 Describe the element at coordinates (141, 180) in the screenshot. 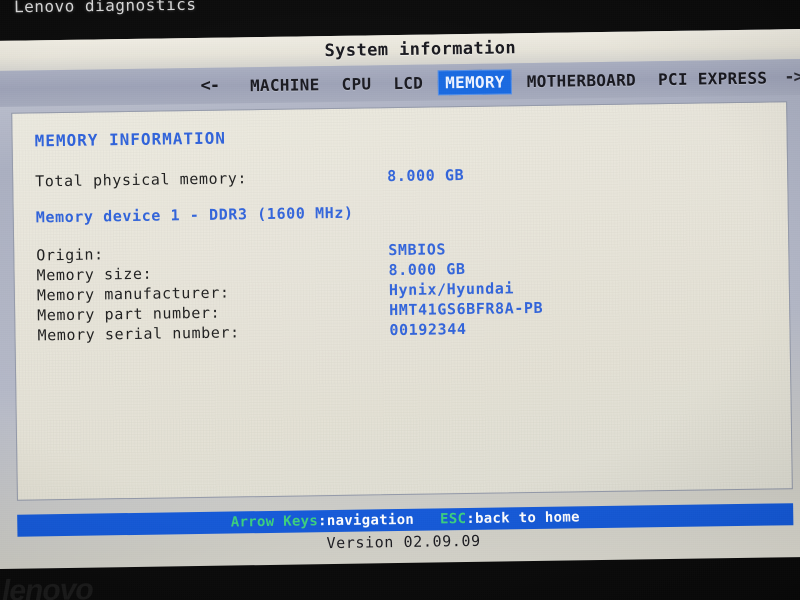

I see `label-total-physical-memory: Total physical memory:` at that location.